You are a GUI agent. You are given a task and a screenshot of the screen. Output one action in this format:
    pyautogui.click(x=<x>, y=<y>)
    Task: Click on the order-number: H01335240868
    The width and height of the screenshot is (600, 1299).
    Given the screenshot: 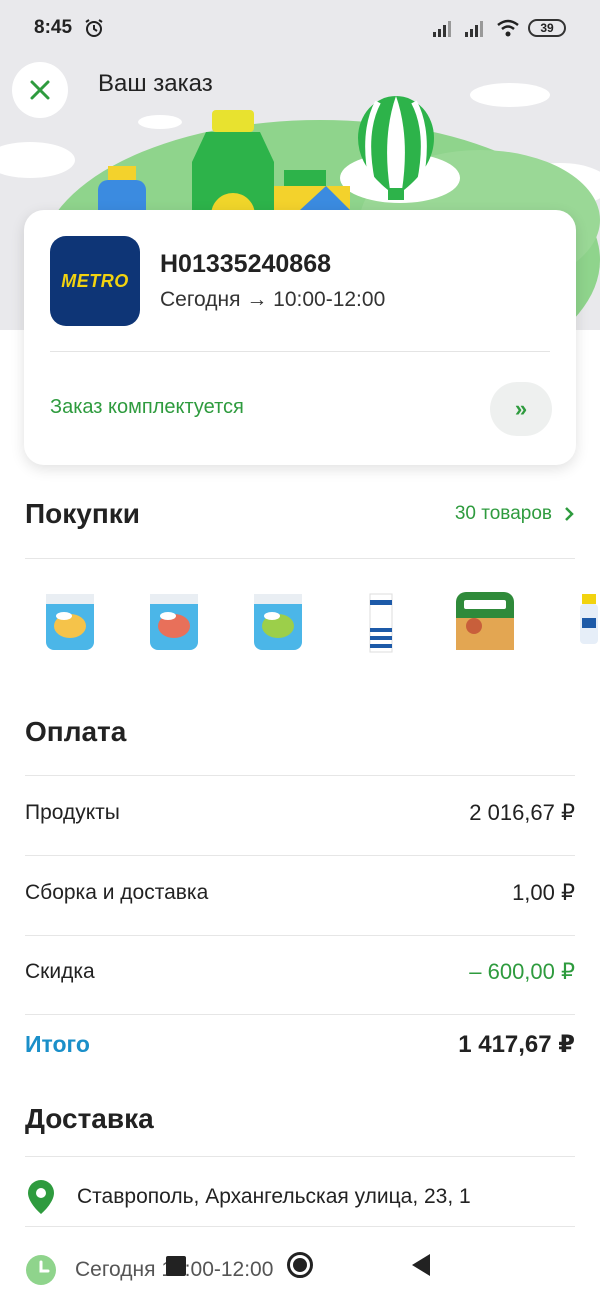 What is the action you would take?
    pyautogui.click(x=245, y=264)
    